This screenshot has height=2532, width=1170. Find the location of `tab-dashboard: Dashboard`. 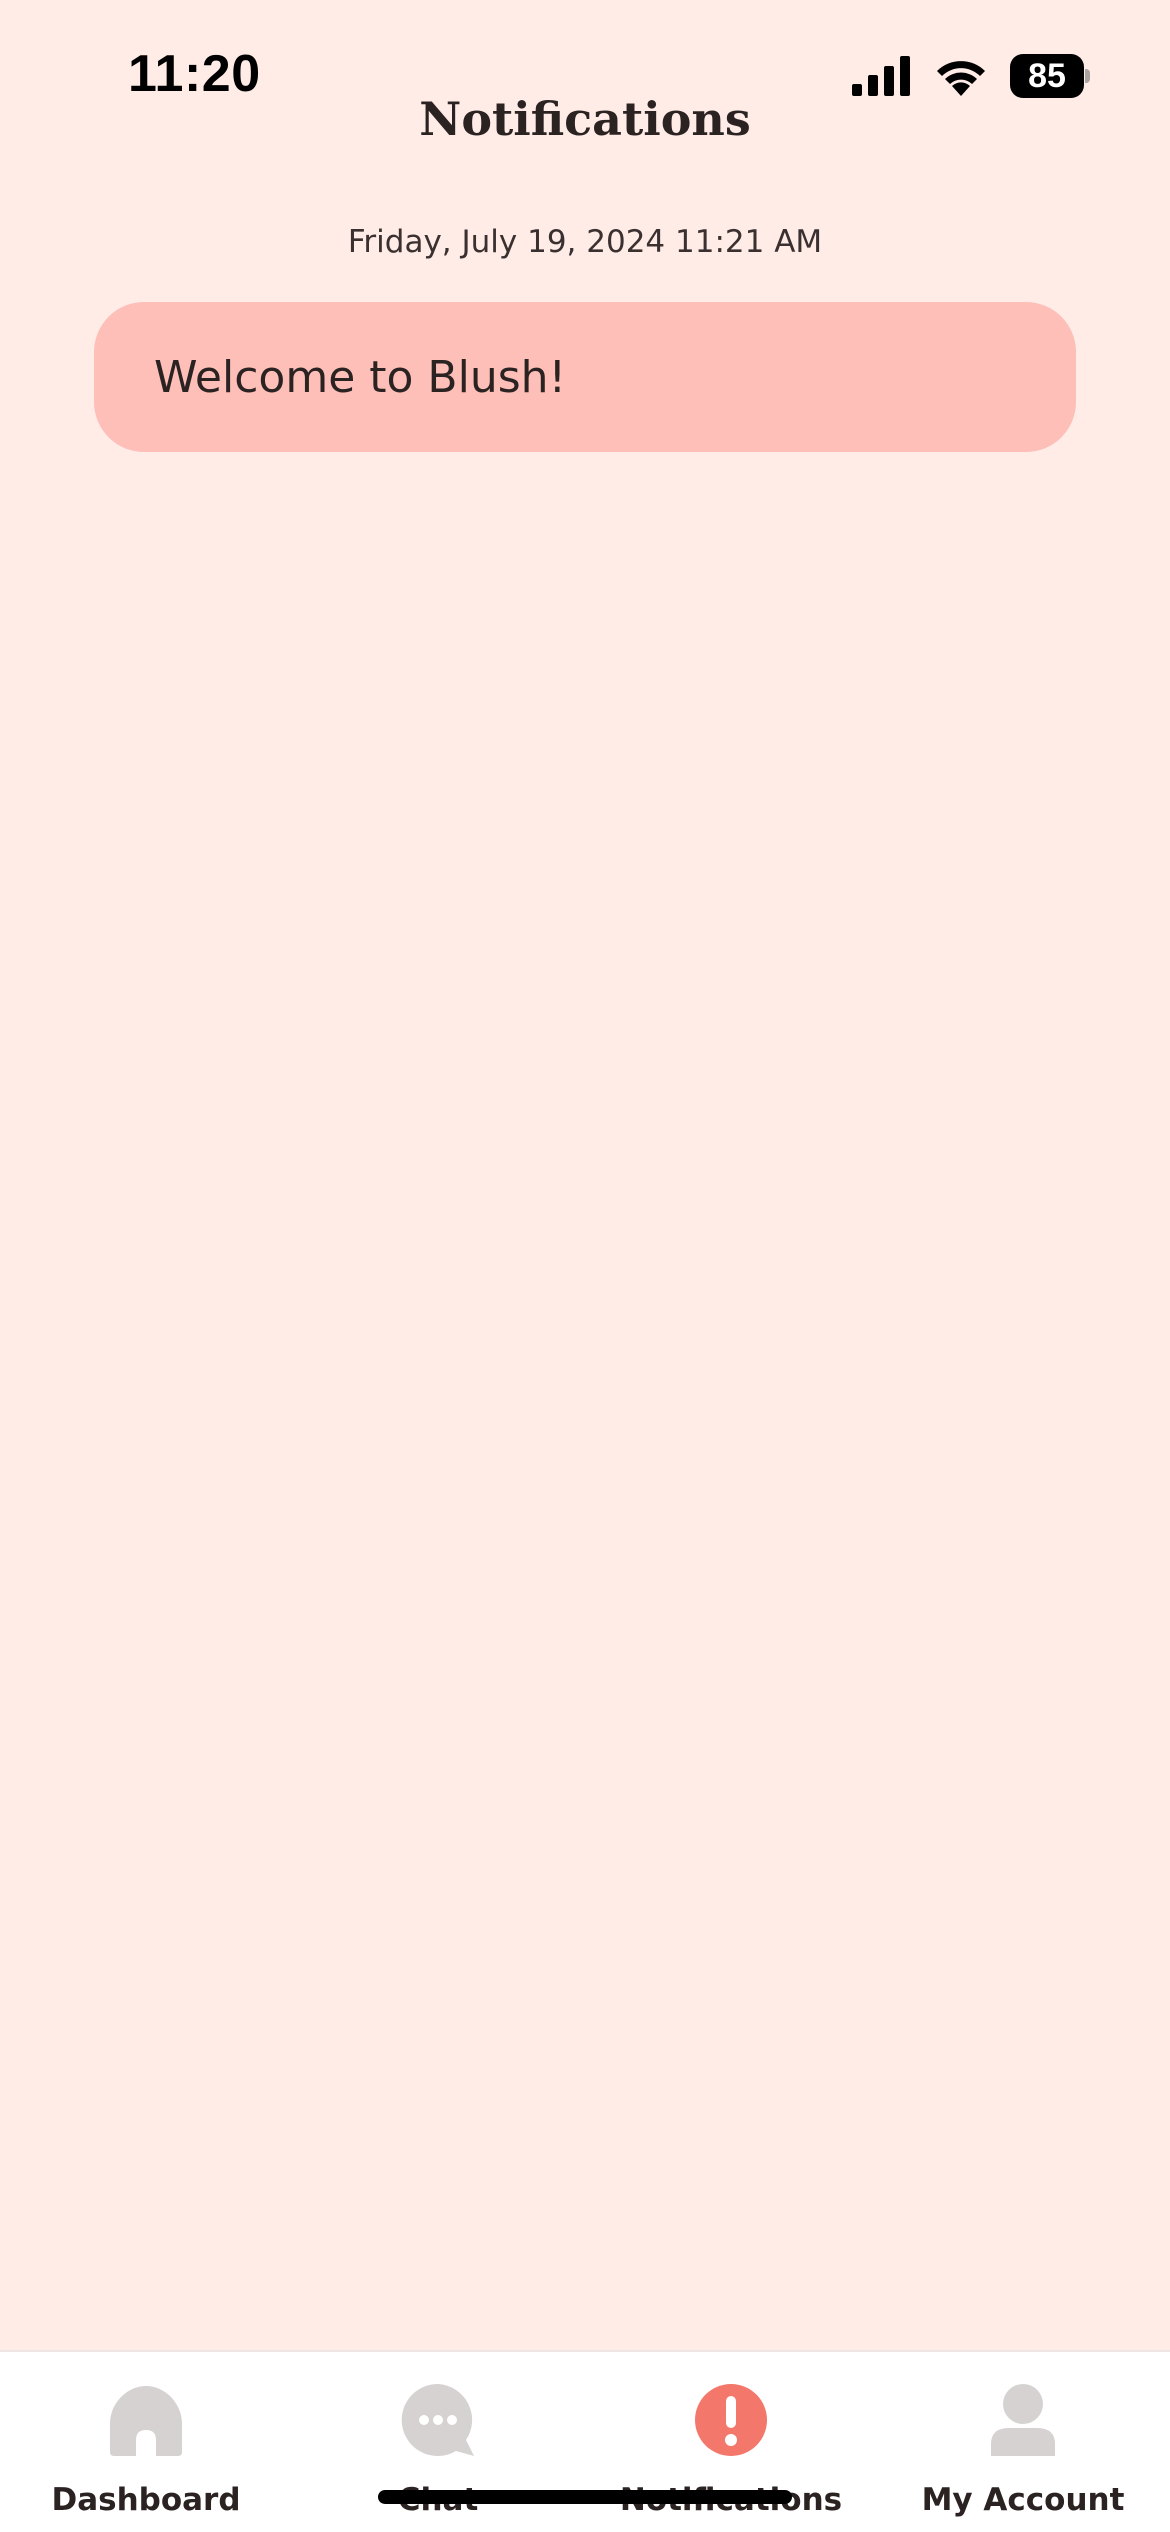

tab-dashboard: Dashboard is located at coordinates (146, 2442).